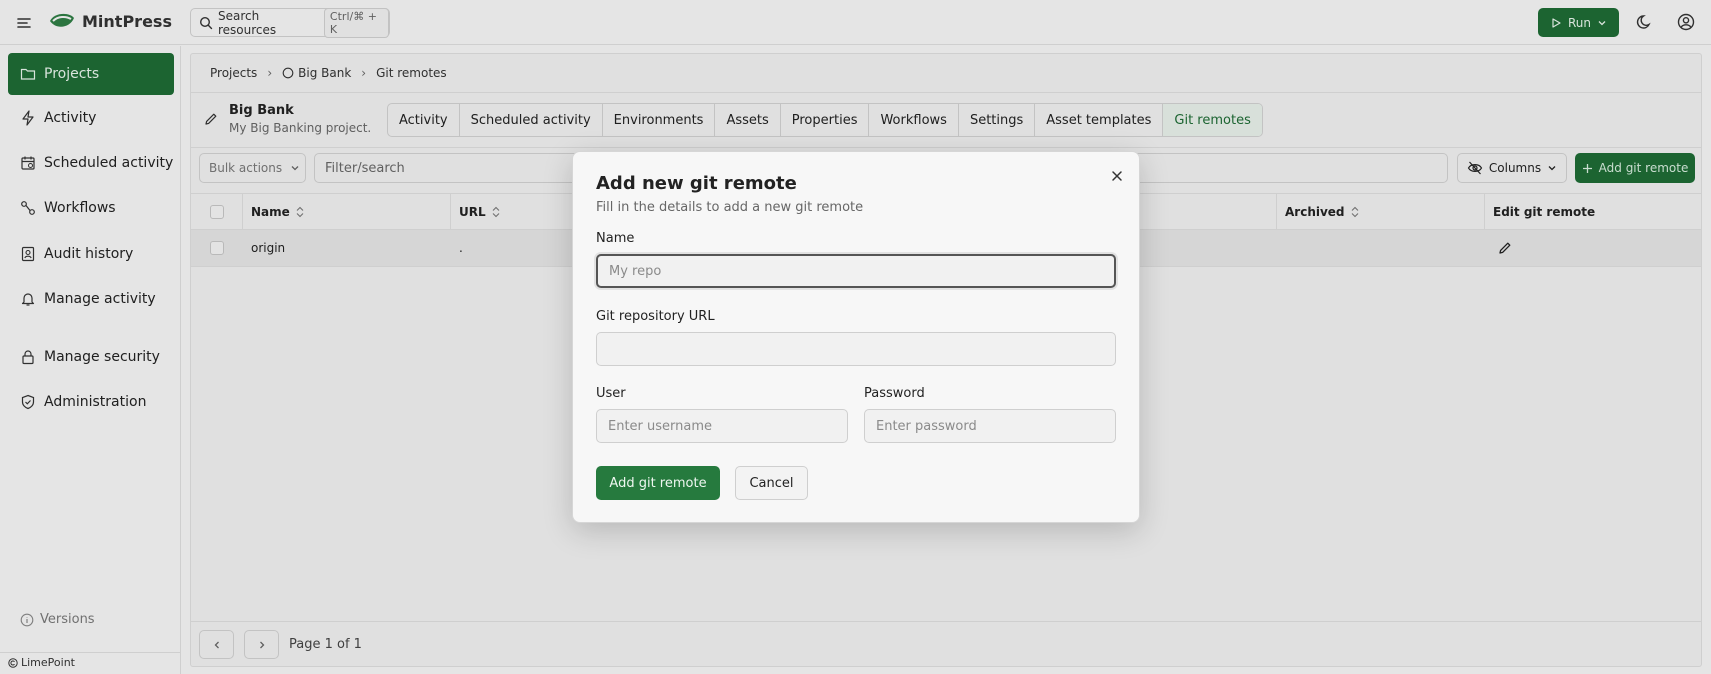  I want to click on name-input, so click(856, 271).